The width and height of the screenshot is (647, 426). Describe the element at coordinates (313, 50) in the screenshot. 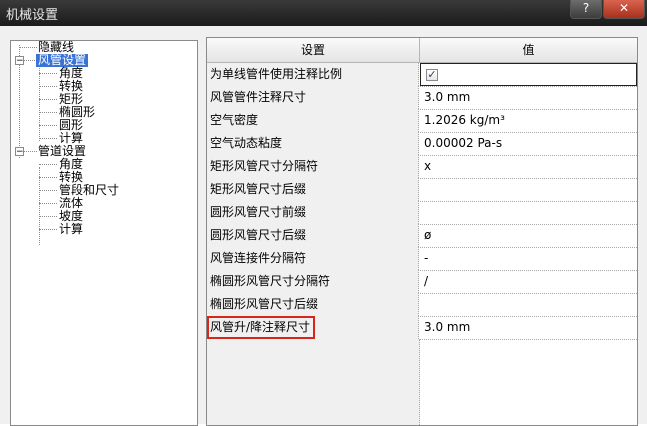

I see `column-header-setting: 设置` at that location.